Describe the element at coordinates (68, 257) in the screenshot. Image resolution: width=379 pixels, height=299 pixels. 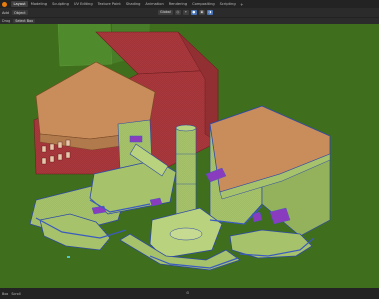
I see `light-marker` at that location.